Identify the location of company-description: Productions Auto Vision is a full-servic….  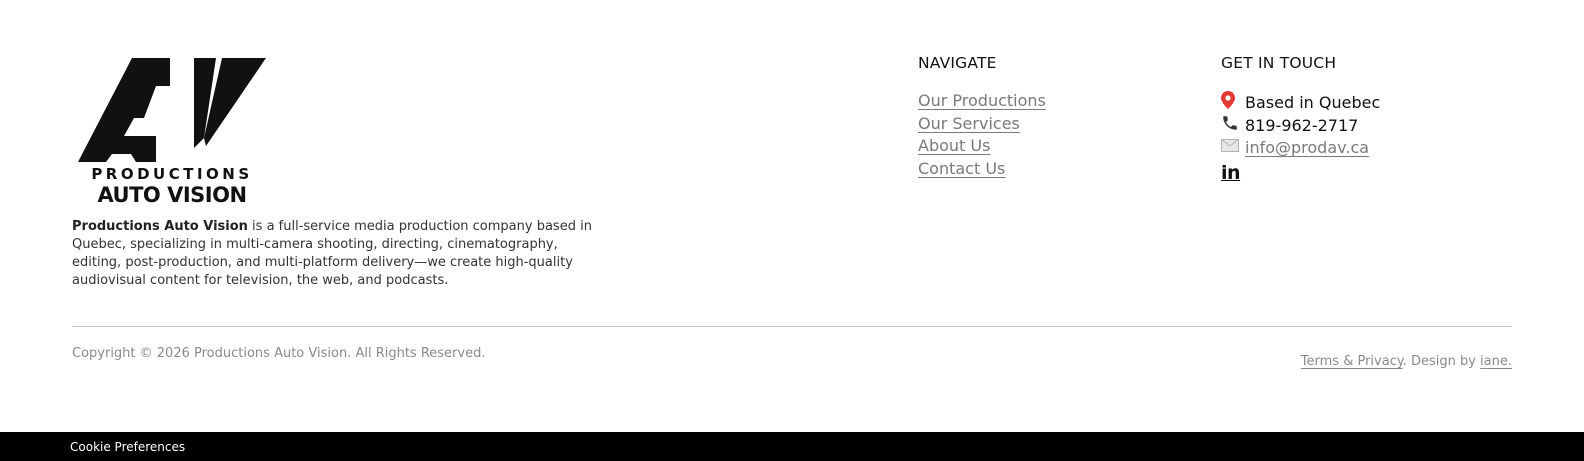
(332, 254).